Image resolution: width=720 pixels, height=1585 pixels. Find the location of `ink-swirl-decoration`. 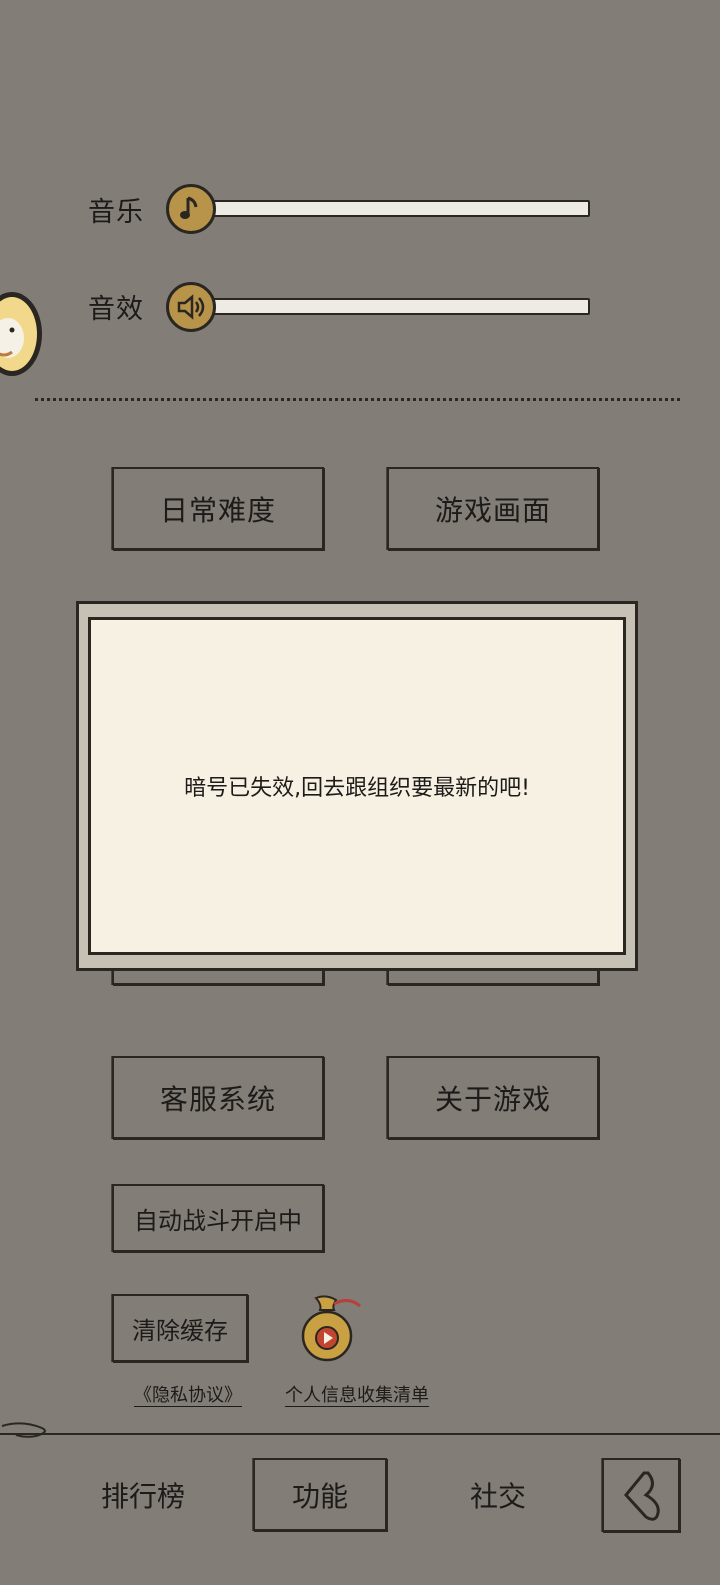

ink-swirl-decoration is located at coordinates (23, 1430).